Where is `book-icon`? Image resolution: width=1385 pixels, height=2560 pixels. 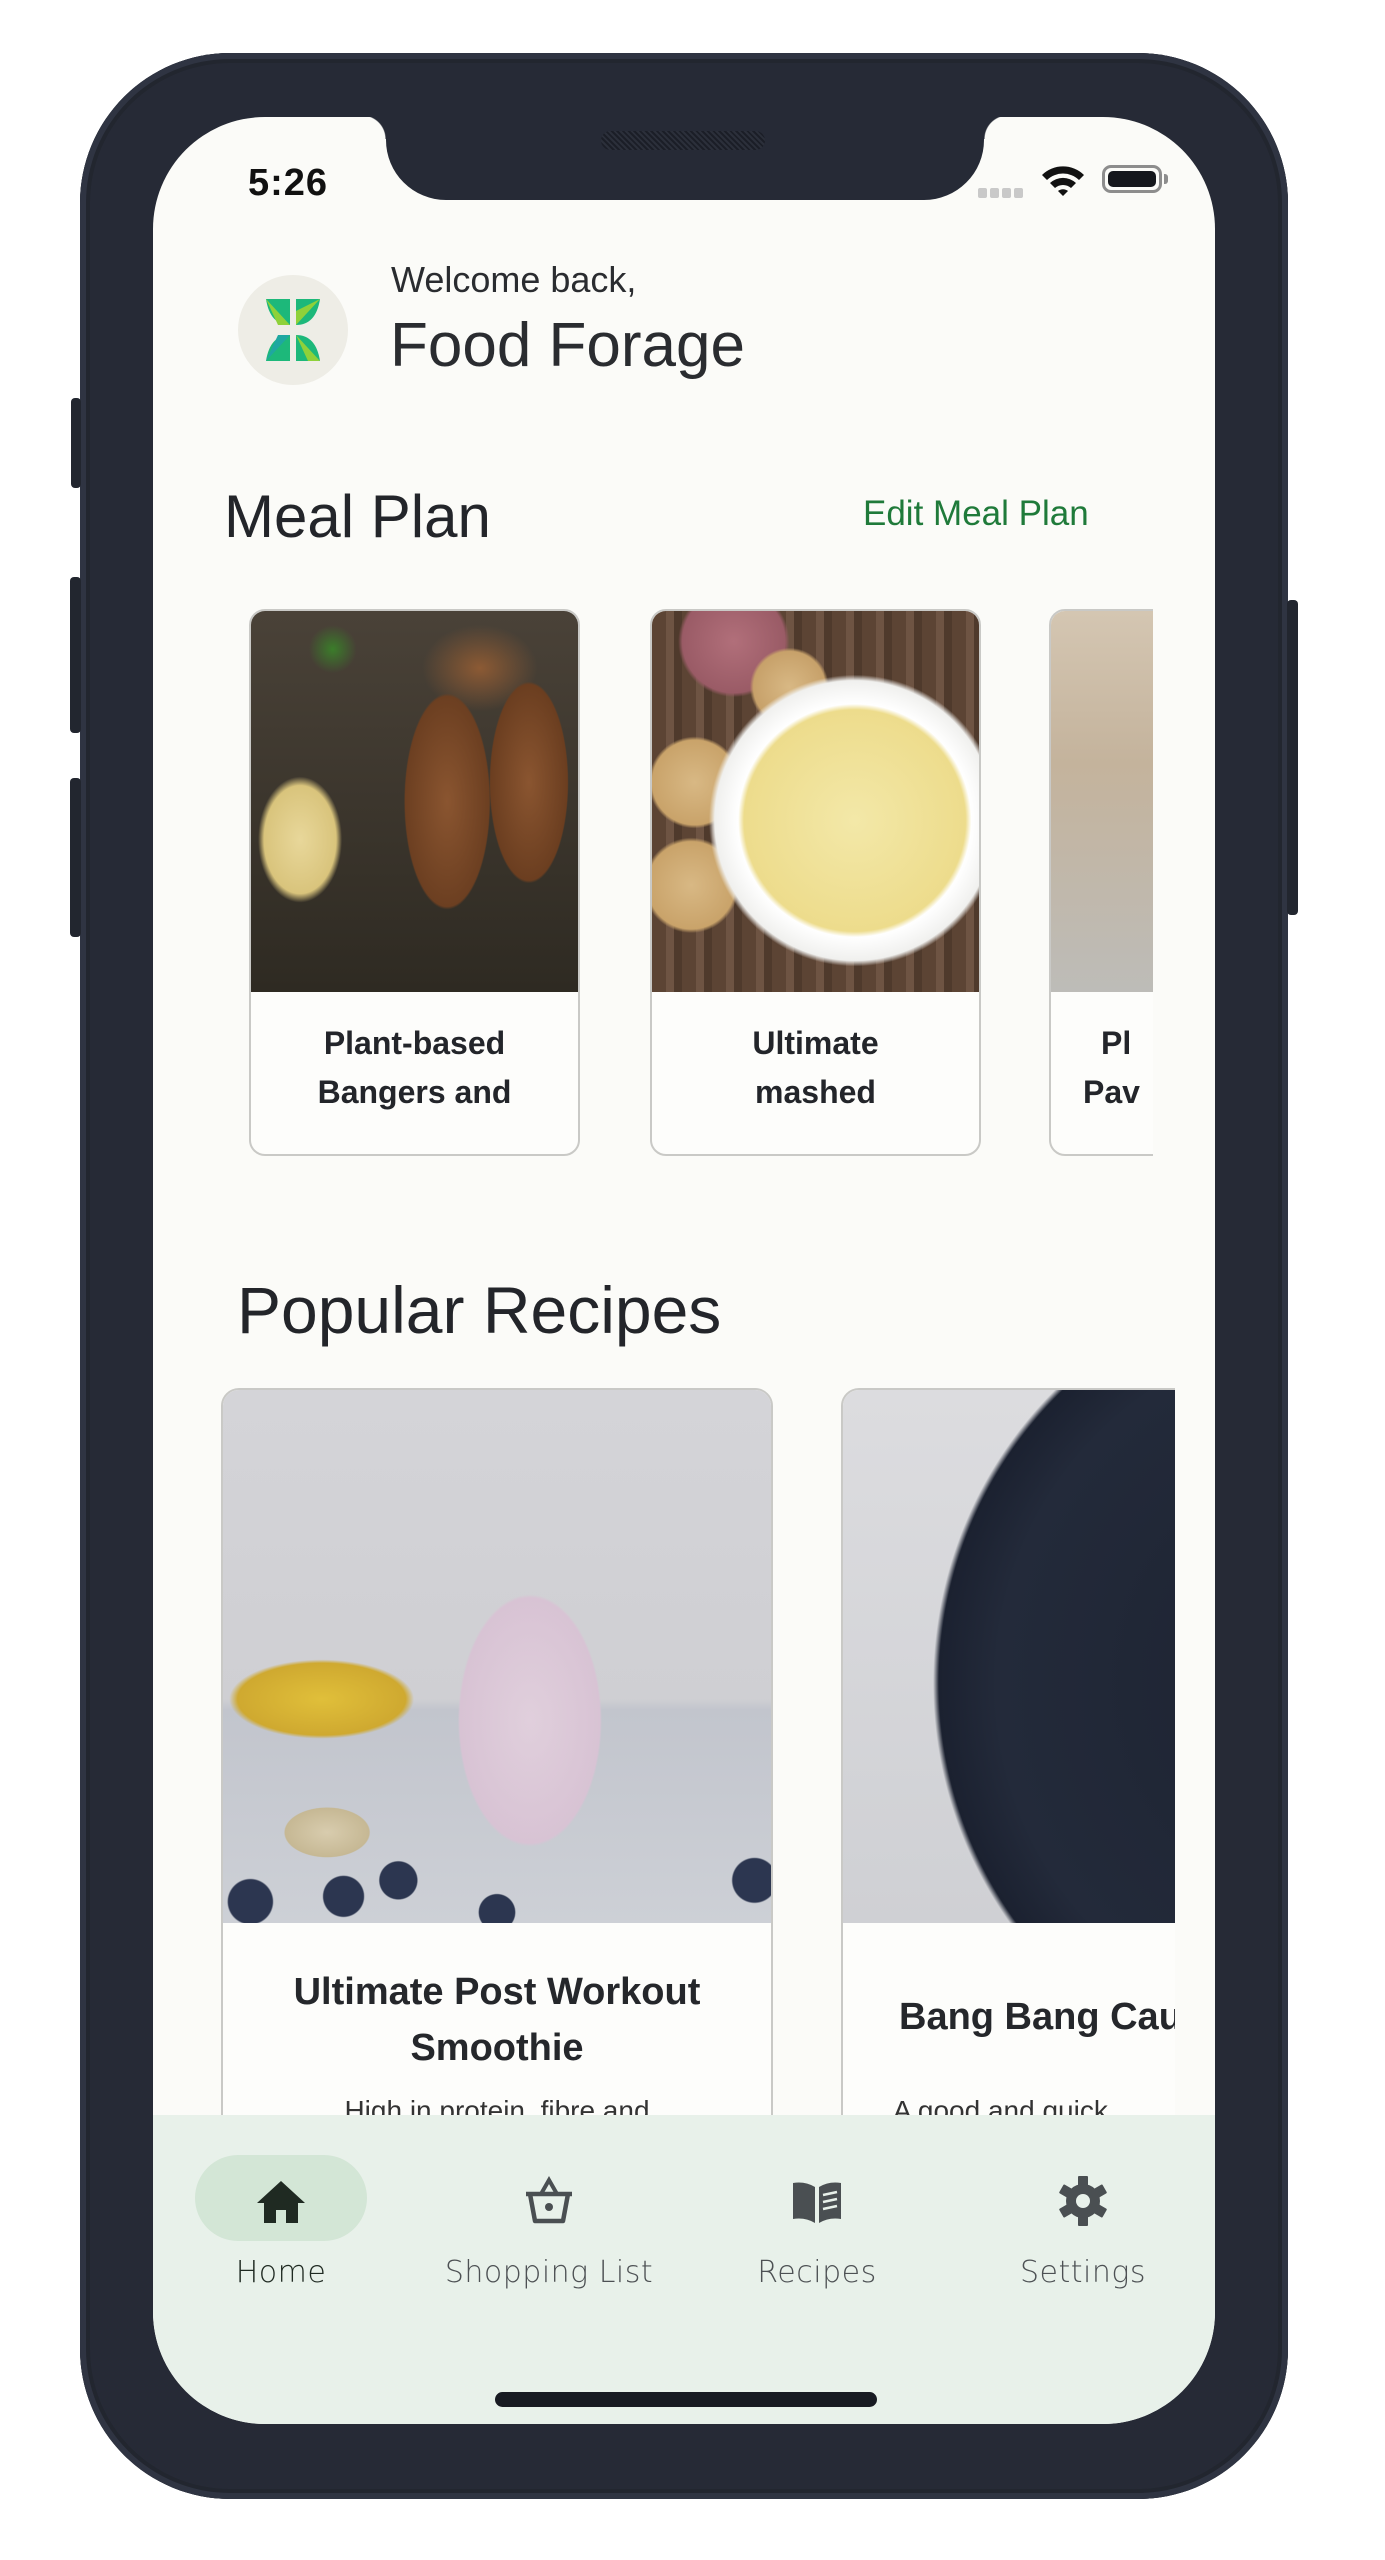 book-icon is located at coordinates (817, 2202).